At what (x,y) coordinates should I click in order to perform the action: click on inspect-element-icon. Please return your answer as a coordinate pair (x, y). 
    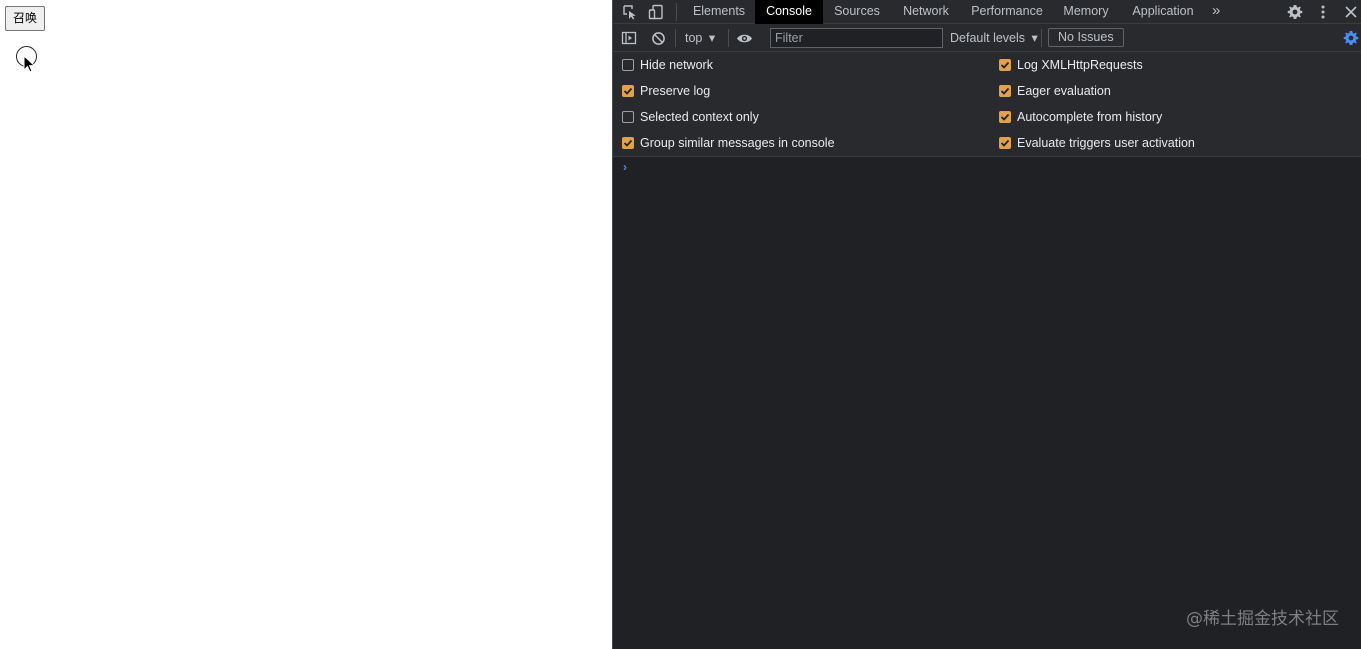
    Looking at the image, I should click on (630, 12).